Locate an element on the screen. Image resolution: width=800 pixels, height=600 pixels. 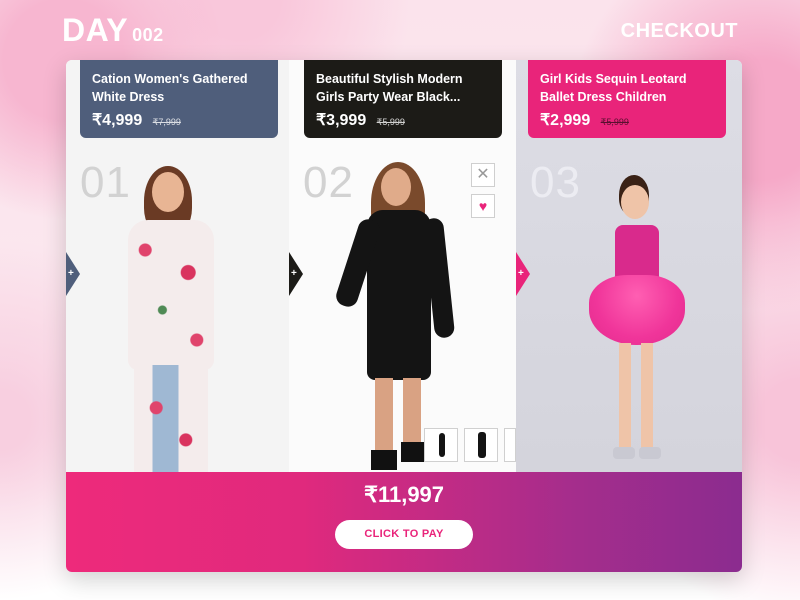
product-old-price-2: ₹5,999 is located at coordinates (390, 122).